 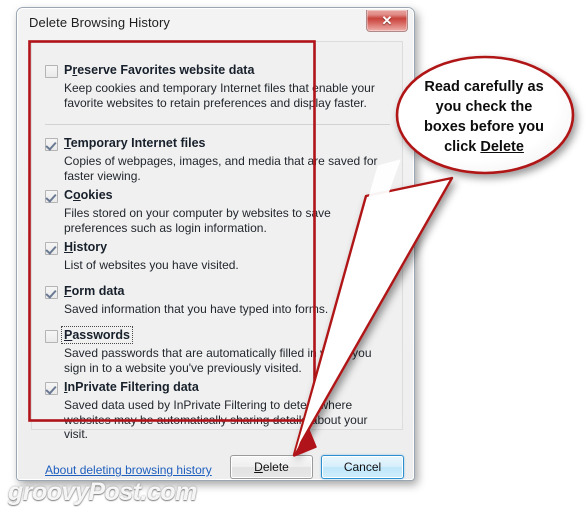 I want to click on cancel-button: Cancel, so click(x=362, y=467).